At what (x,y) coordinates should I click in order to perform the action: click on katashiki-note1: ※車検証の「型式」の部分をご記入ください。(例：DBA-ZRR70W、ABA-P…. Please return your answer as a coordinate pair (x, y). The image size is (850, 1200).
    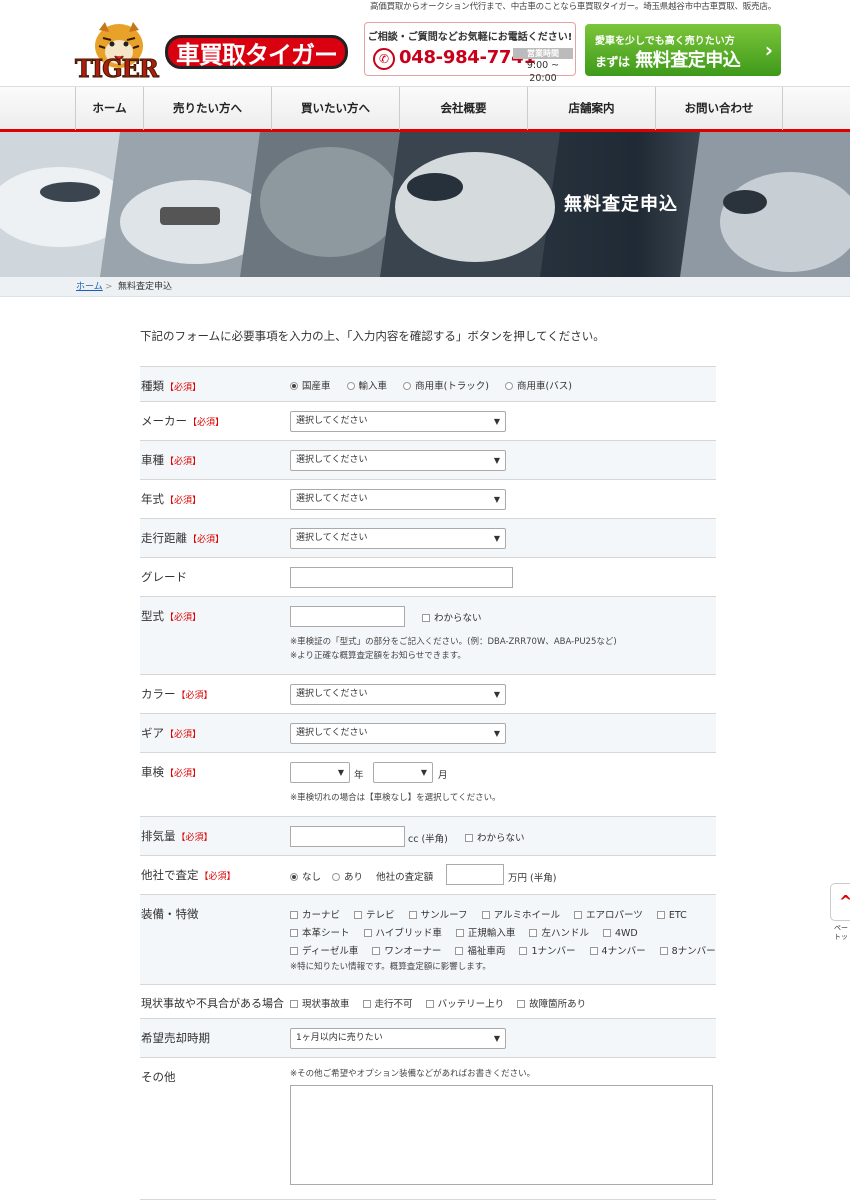
    Looking at the image, I should click on (453, 642).